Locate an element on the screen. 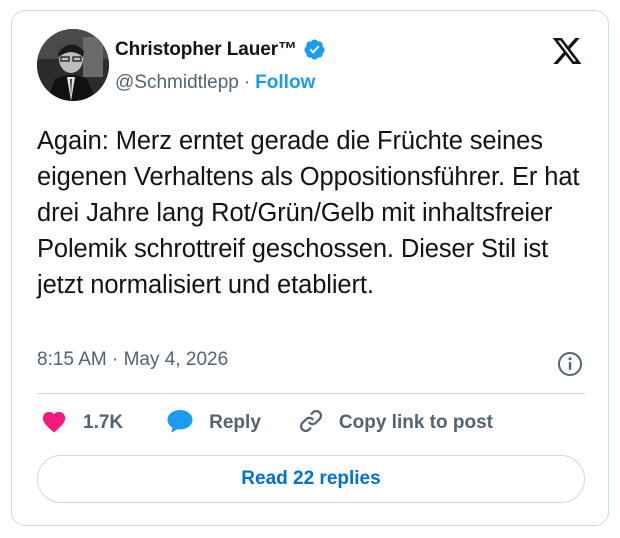 The height and width of the screenshot is (538, 620). read-replies-label: Read 22 replies is located at coordinates (311, 478).